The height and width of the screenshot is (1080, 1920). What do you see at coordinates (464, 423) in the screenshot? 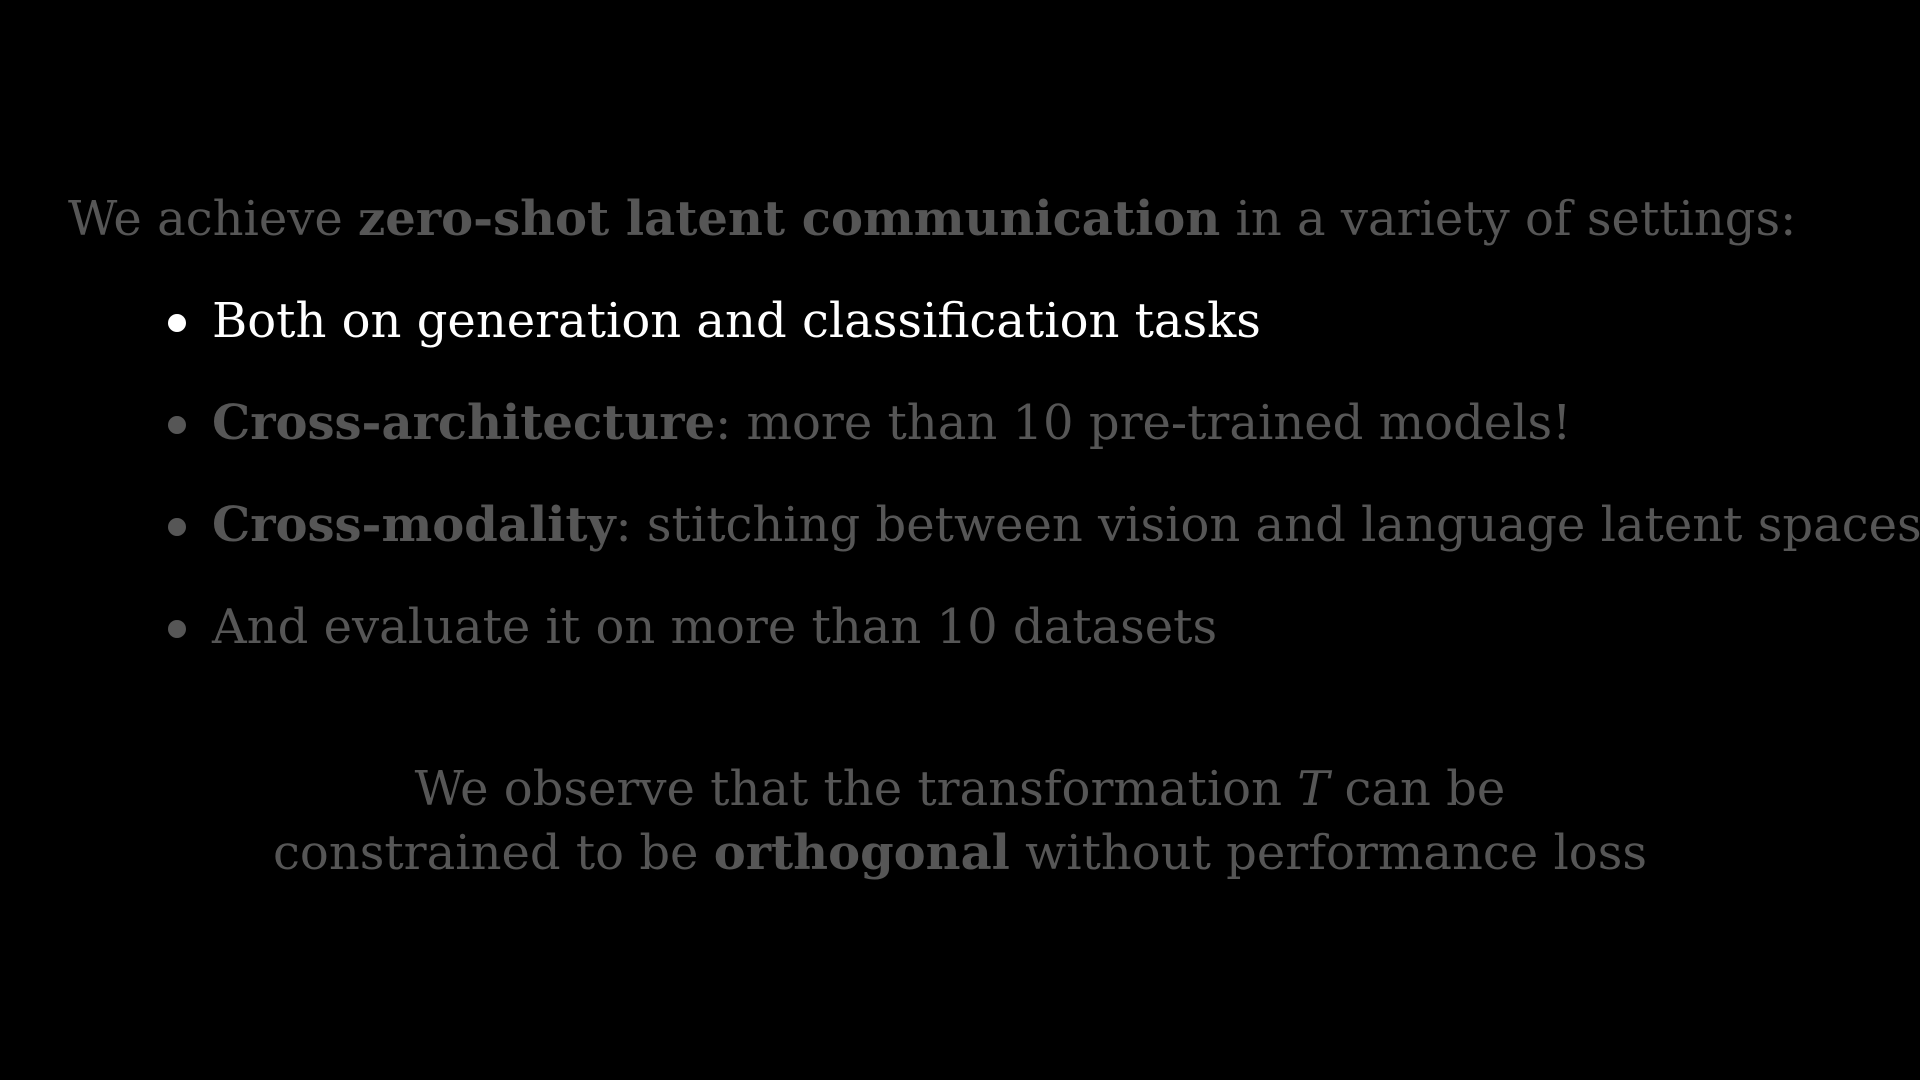
I see `bullet-bold: Cross-architecture` at bounding box center [464, 423].